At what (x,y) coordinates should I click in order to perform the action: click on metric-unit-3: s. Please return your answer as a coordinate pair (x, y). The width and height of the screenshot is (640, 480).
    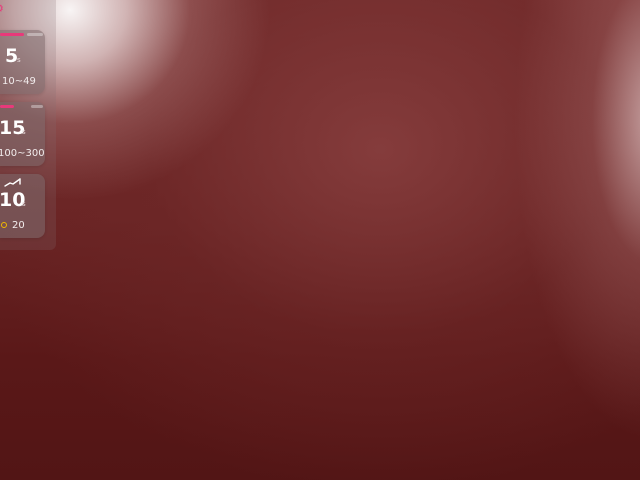
    Looking at the image, I should click on (24, 204).